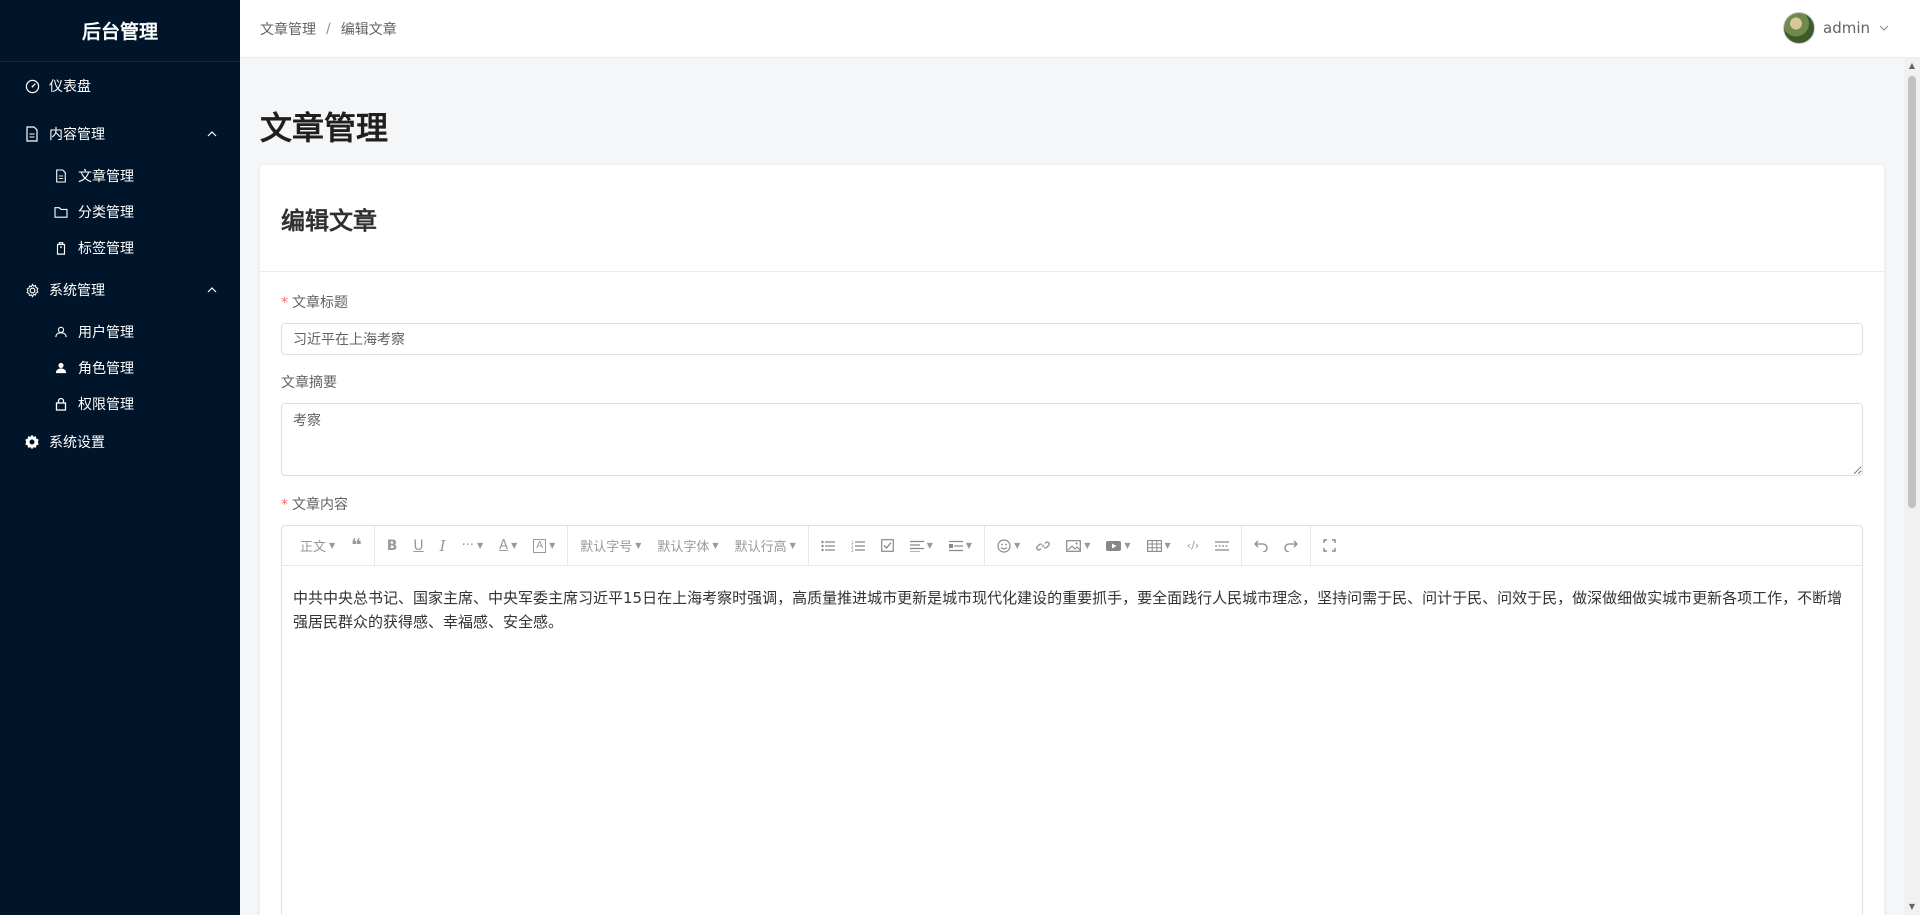 Image resolution: width=1920 pixels, height=915 pixels. I want to click on undo-button, so click(1261, 546).